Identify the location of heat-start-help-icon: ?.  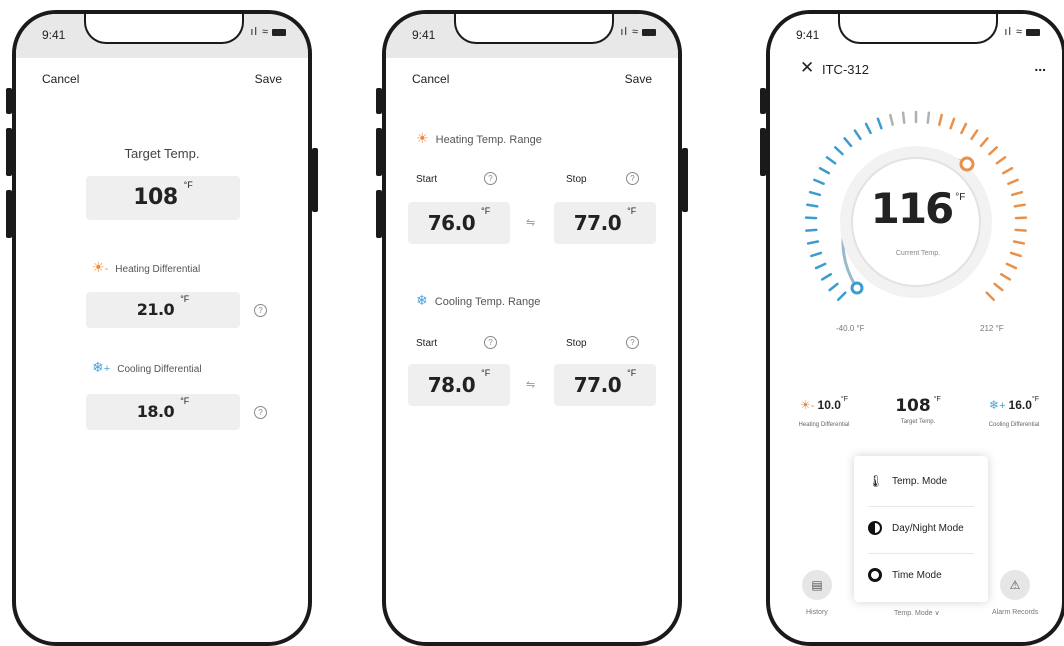
(490, 178).